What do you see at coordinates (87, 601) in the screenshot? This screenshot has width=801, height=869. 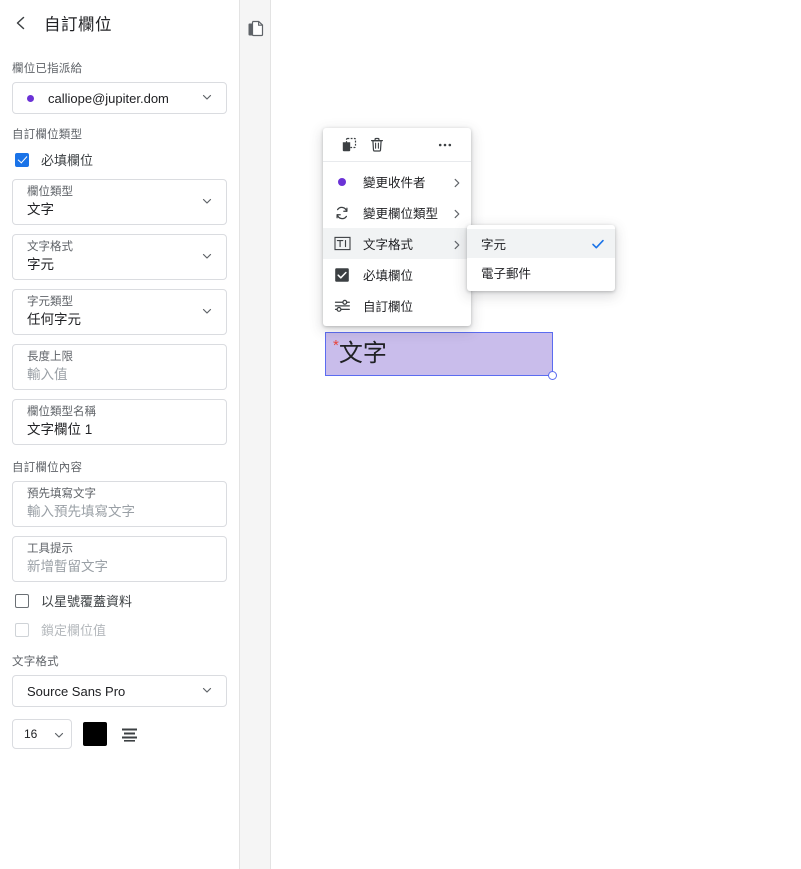 I see `mask-data-label: 以星號覆蓋資料` at bounding box center [87, 601].